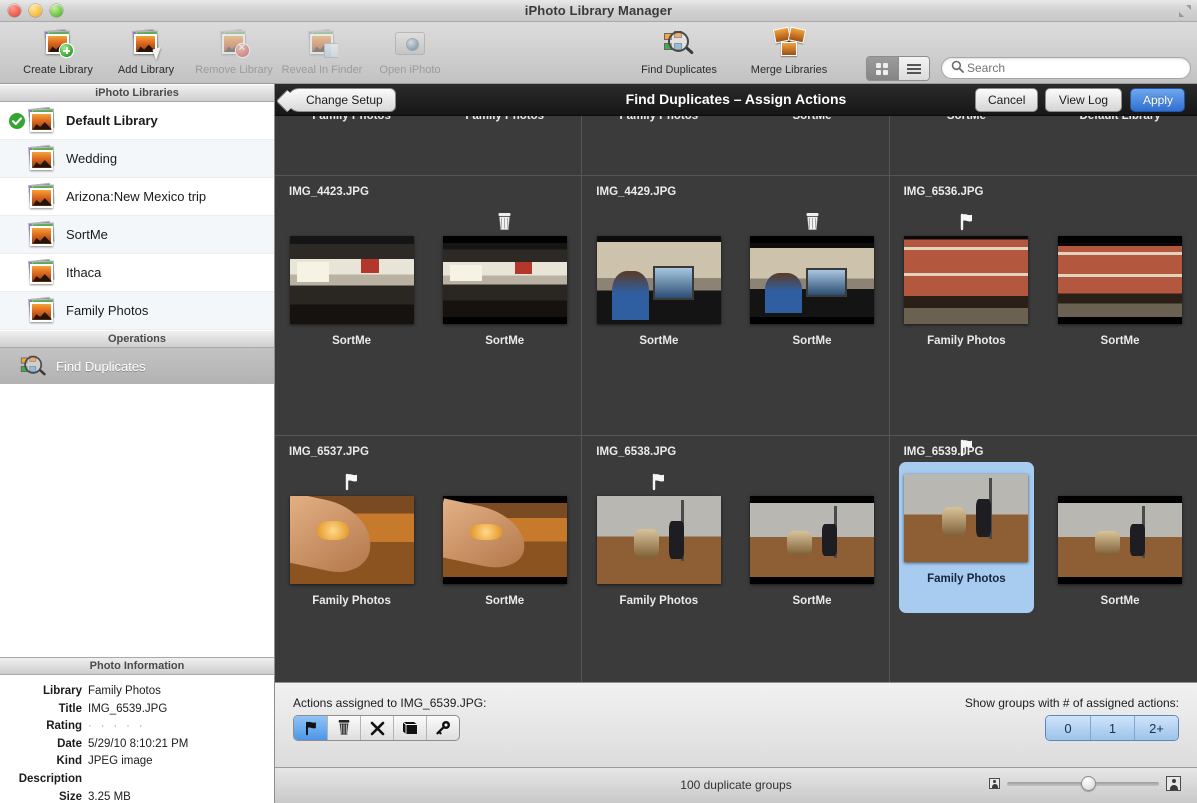 This screenshot has height=803, width=1197. Describe the element at coordinates (87, 234) in the screenshot. I see `sidebar-item-label: SortMe` at that location.